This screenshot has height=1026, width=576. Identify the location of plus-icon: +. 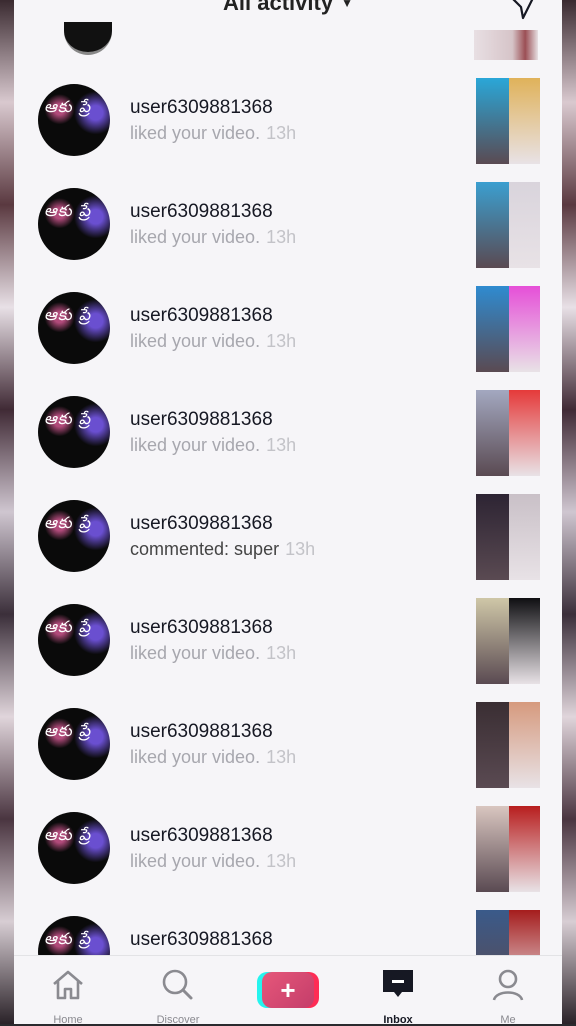
(288, 990).